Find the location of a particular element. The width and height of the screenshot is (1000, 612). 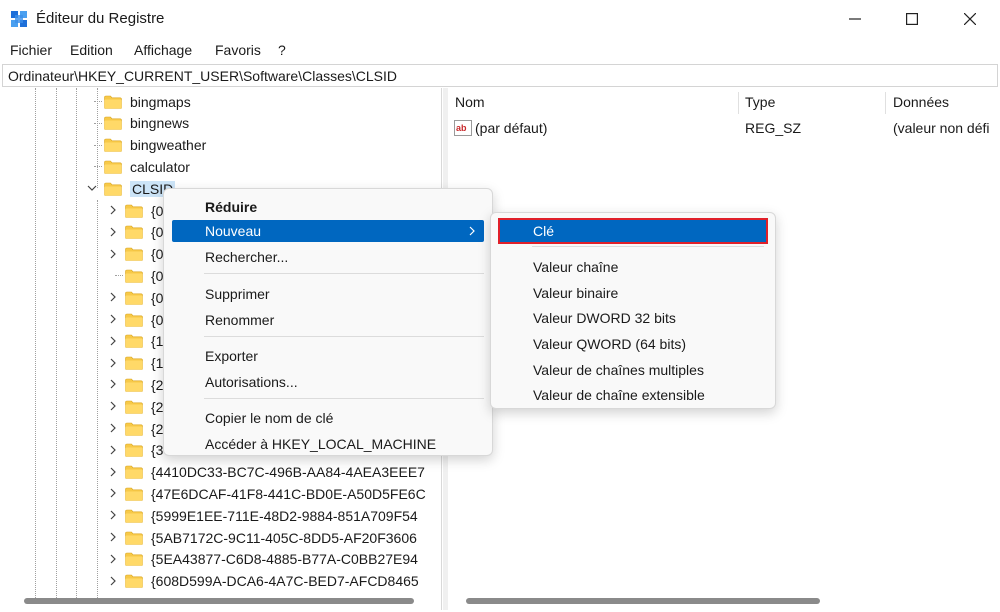

menu-favoris: Favoris is located at coordinates (238, 50).